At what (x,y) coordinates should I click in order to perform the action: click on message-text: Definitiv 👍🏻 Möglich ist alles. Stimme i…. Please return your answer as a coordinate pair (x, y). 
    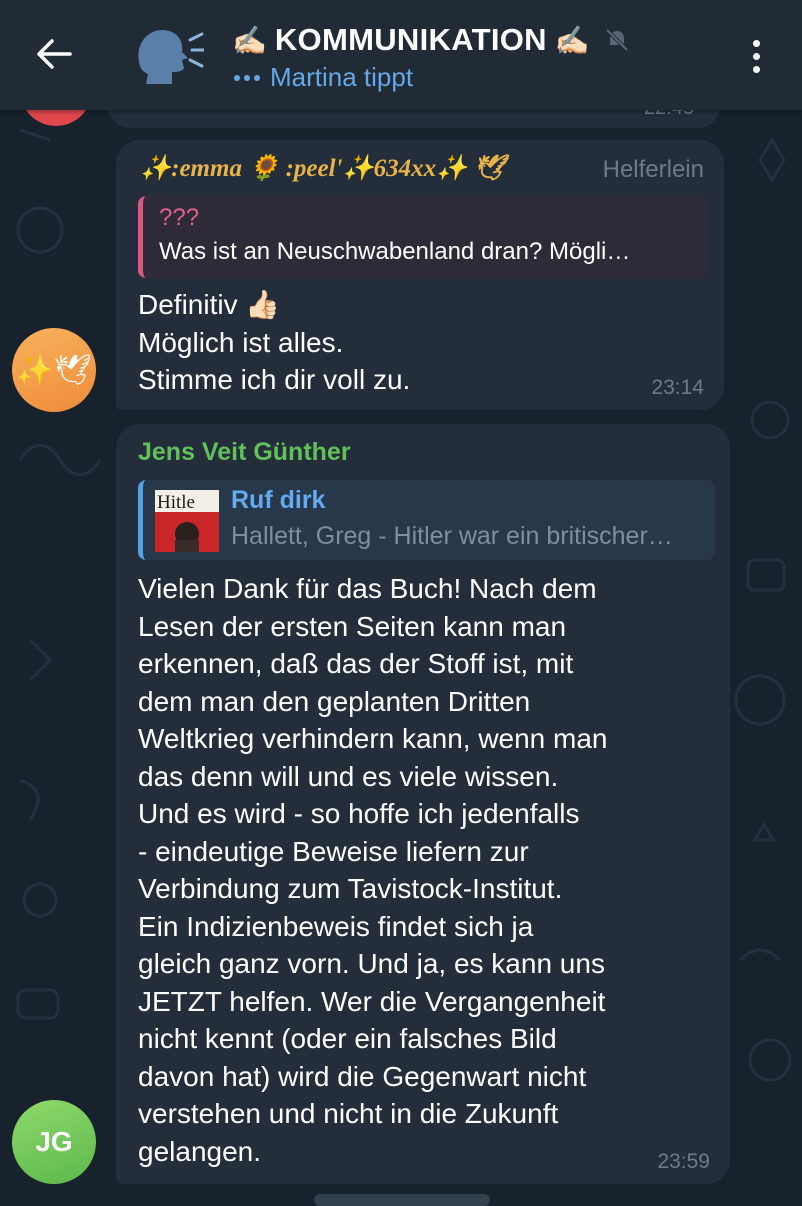
    Looking at the image, I should click on (274, 342).